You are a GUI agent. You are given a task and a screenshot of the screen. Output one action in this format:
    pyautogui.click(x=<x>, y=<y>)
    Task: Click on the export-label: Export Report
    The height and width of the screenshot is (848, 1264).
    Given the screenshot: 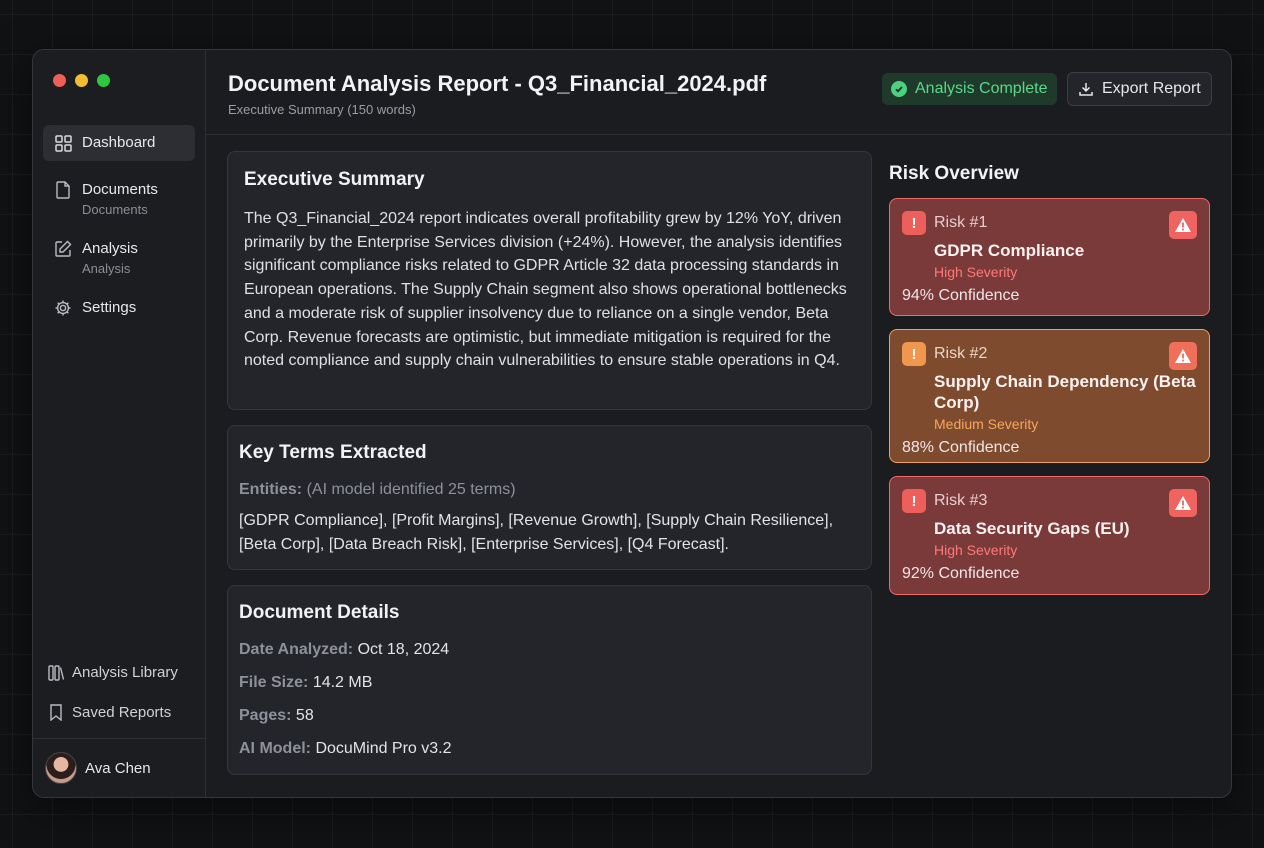 What is the action you would take?
    pyautogui.click(x=1151, y=88)
    